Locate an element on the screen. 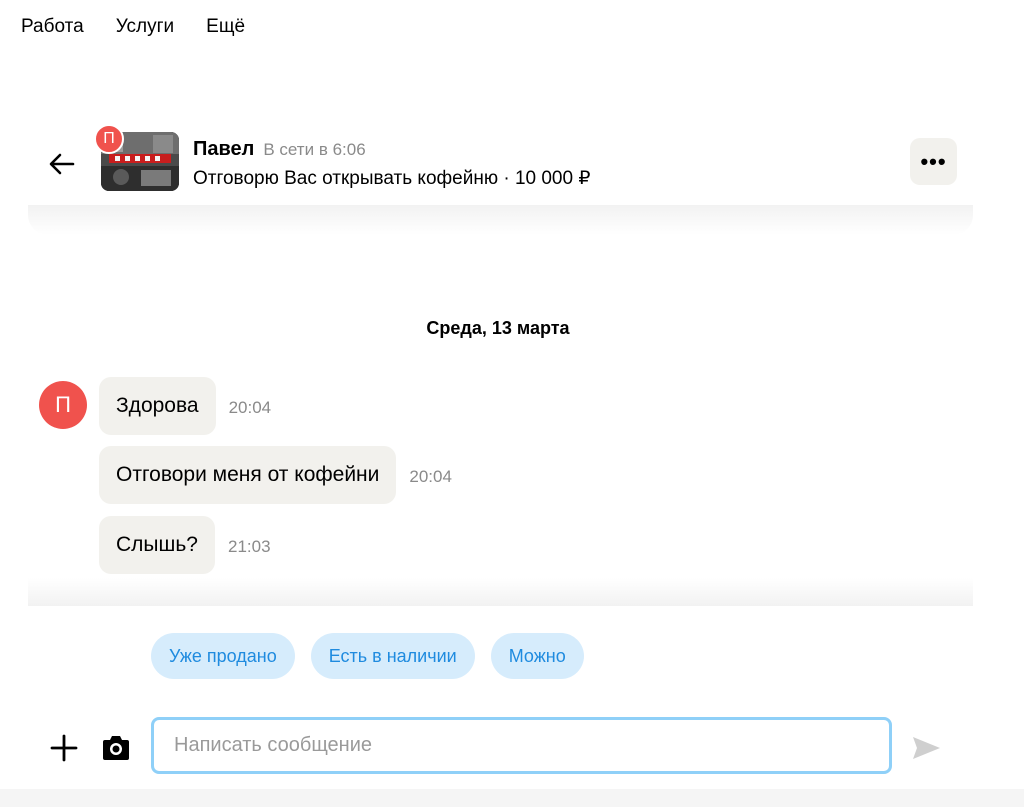 This screenshot has width=1024, height=807. camera-icon is located at coordinates (116, 748).